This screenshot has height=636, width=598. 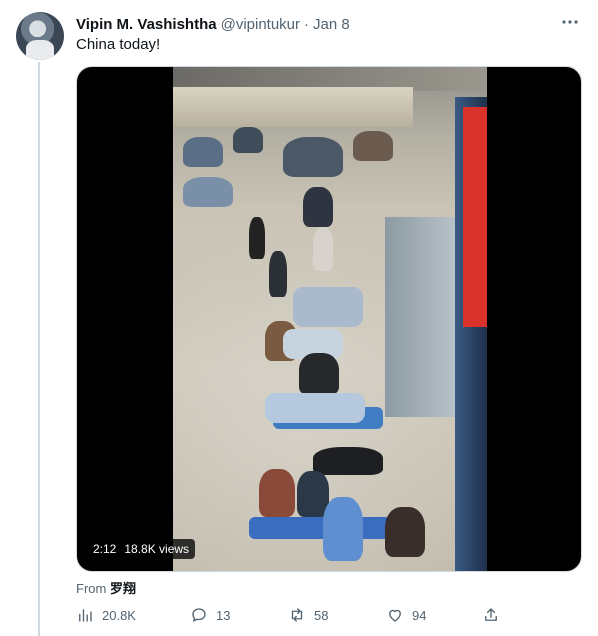 What do you see at coordinates (39, 349) in the screenshot?
I see `thread-line` at bounding box center [39, 349].